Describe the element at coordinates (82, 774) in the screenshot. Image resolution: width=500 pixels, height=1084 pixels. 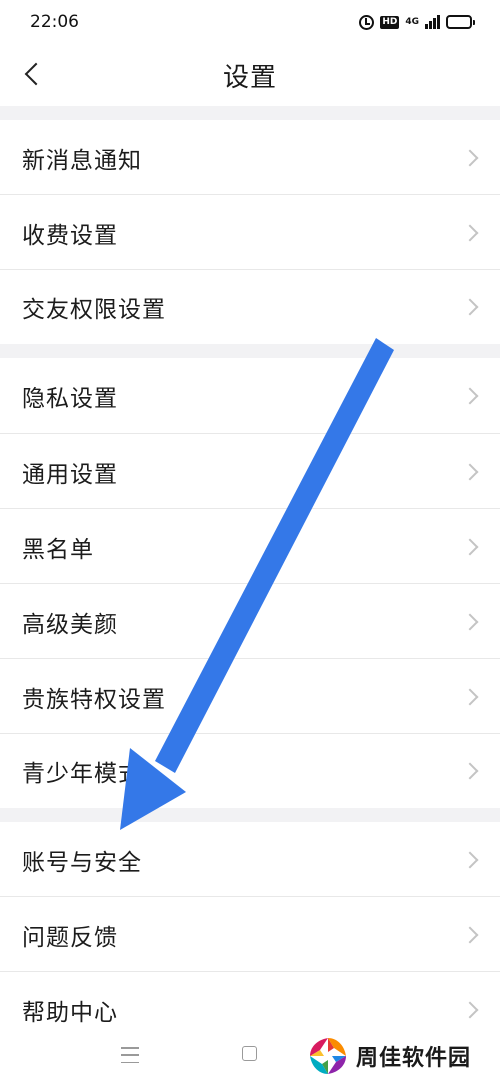
I see `settings-item-label: 青少年模式` at that location.